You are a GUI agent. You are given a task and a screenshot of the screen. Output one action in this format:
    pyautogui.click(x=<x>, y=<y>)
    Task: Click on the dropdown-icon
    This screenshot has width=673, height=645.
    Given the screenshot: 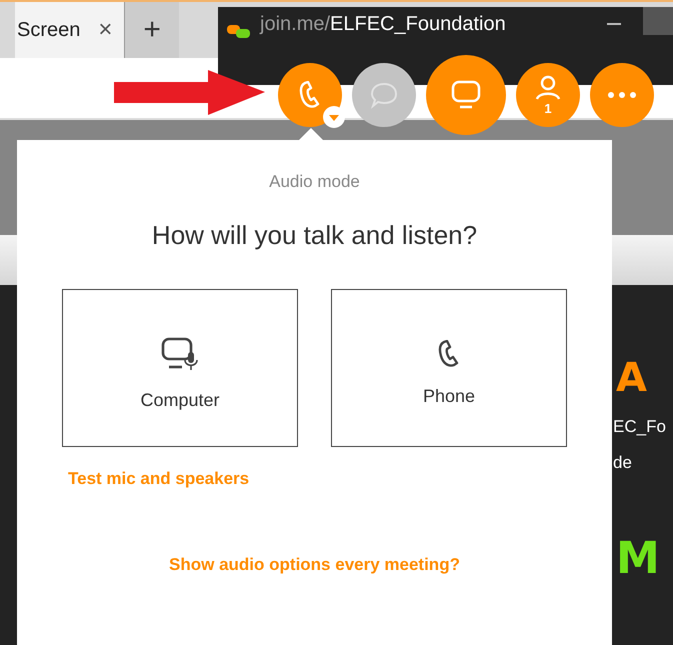 What is the action you would take?
    pyautogui.click(x=334, y=117)
    